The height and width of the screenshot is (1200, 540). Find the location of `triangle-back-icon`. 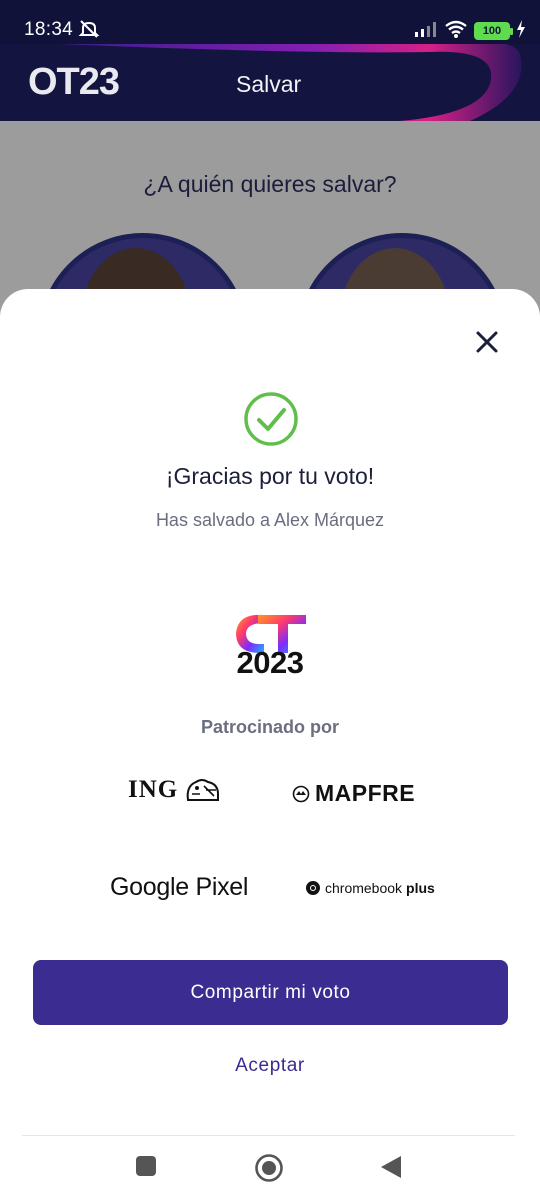

triangle-back-icon is located at coordinates (391, 1167).